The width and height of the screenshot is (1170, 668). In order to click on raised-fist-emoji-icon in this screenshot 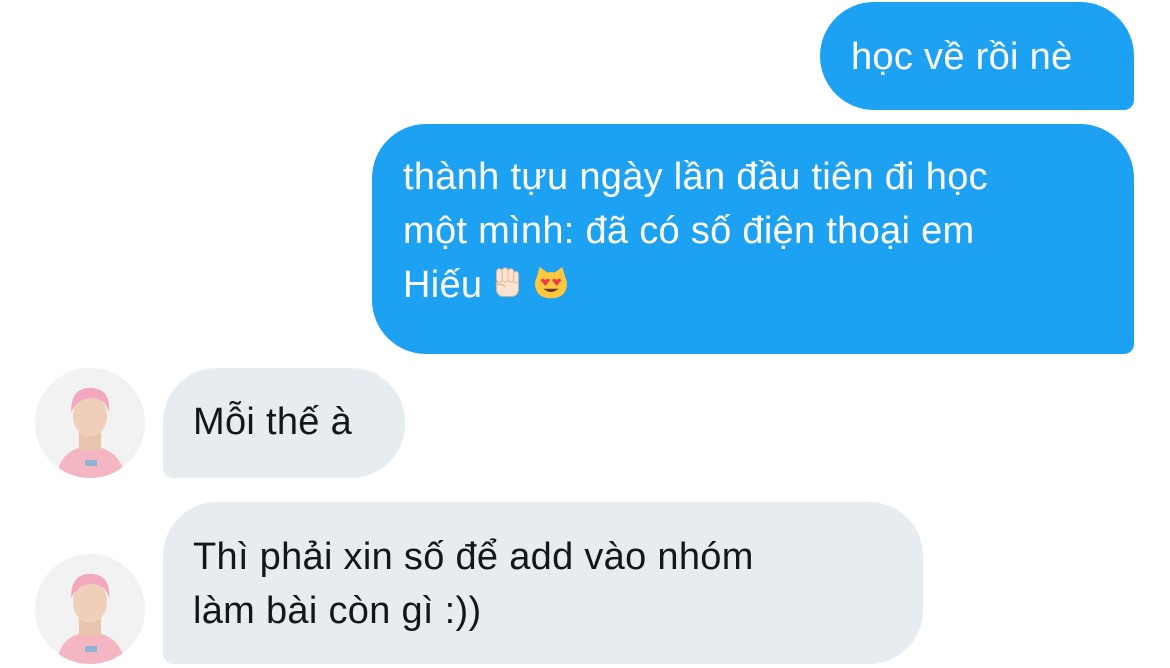, I will do `click(507, 282)`.